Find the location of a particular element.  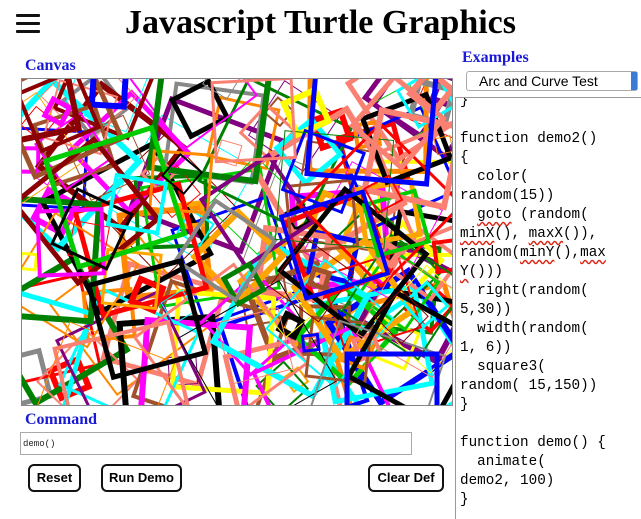

examples-label: Examples is located at coordinates (495, 57).